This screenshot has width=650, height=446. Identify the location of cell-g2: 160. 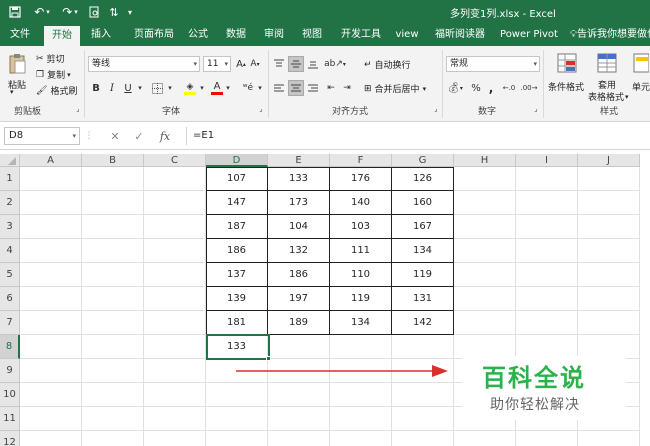
(423, 203).